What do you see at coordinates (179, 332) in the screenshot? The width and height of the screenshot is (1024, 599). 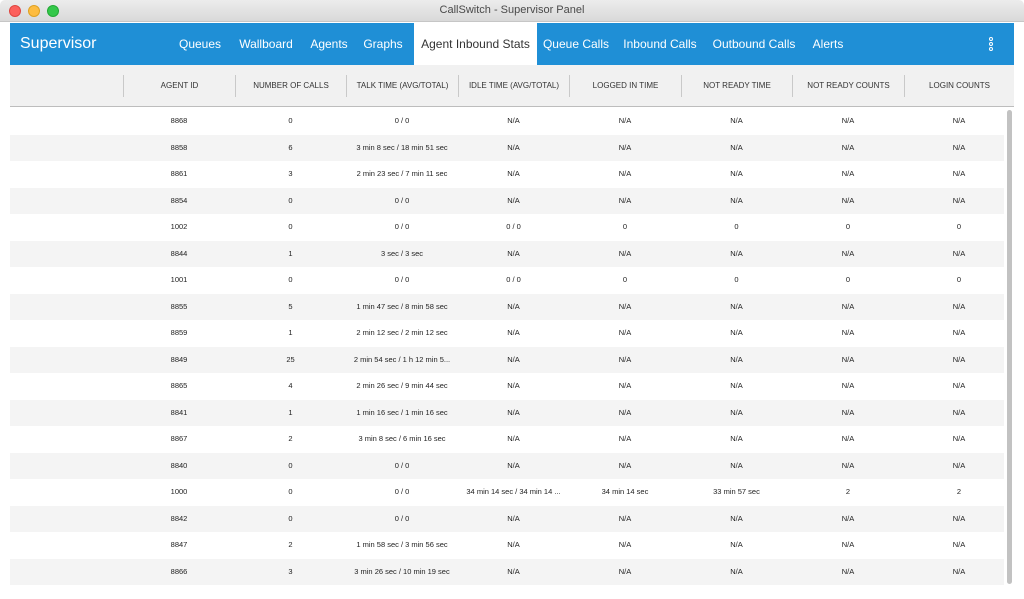 I see `cell-agent-id: 8859` at bounding box center [179, 332].